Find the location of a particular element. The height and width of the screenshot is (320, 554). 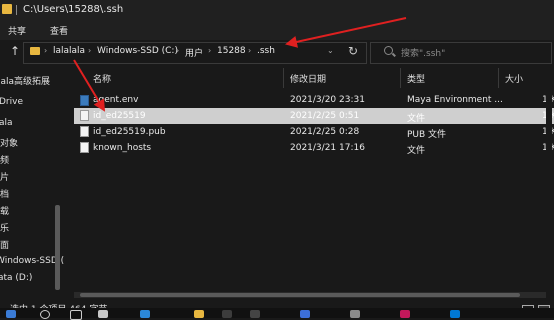

nav-item: 对象 is located at coordinates (9, 142).